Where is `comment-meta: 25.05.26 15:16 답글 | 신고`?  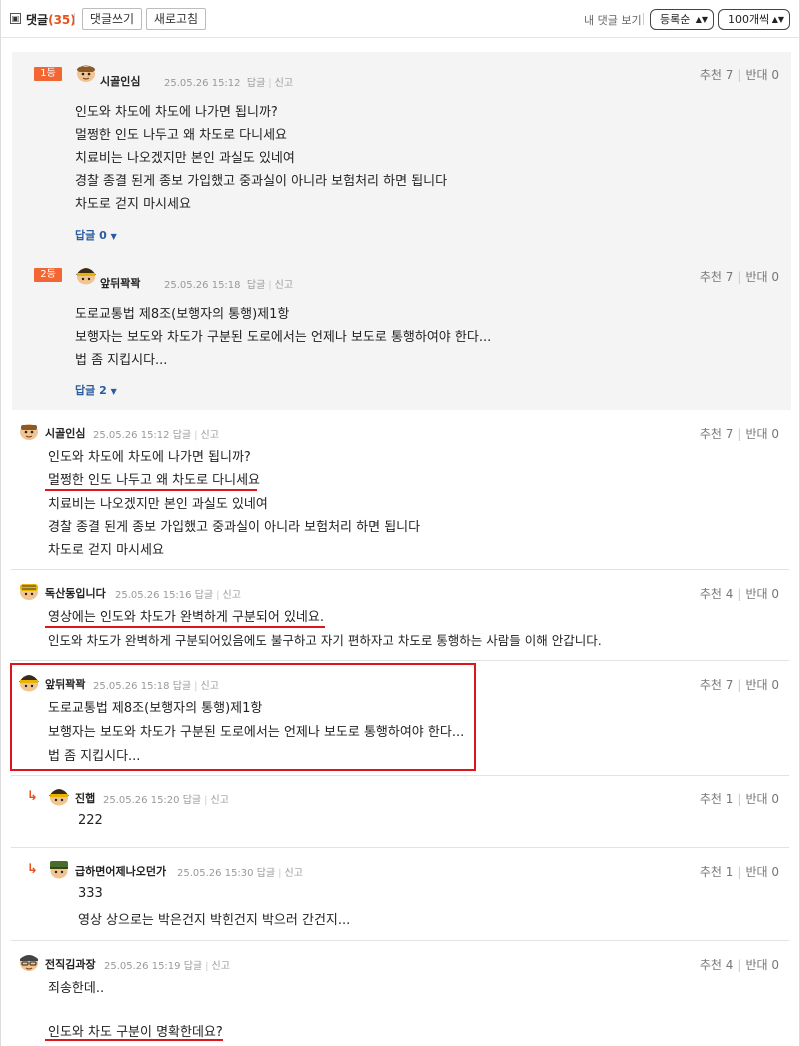 comment-meta: 25.05.26 15:16 답글 | 신고 is located at coordinates (178, 595).